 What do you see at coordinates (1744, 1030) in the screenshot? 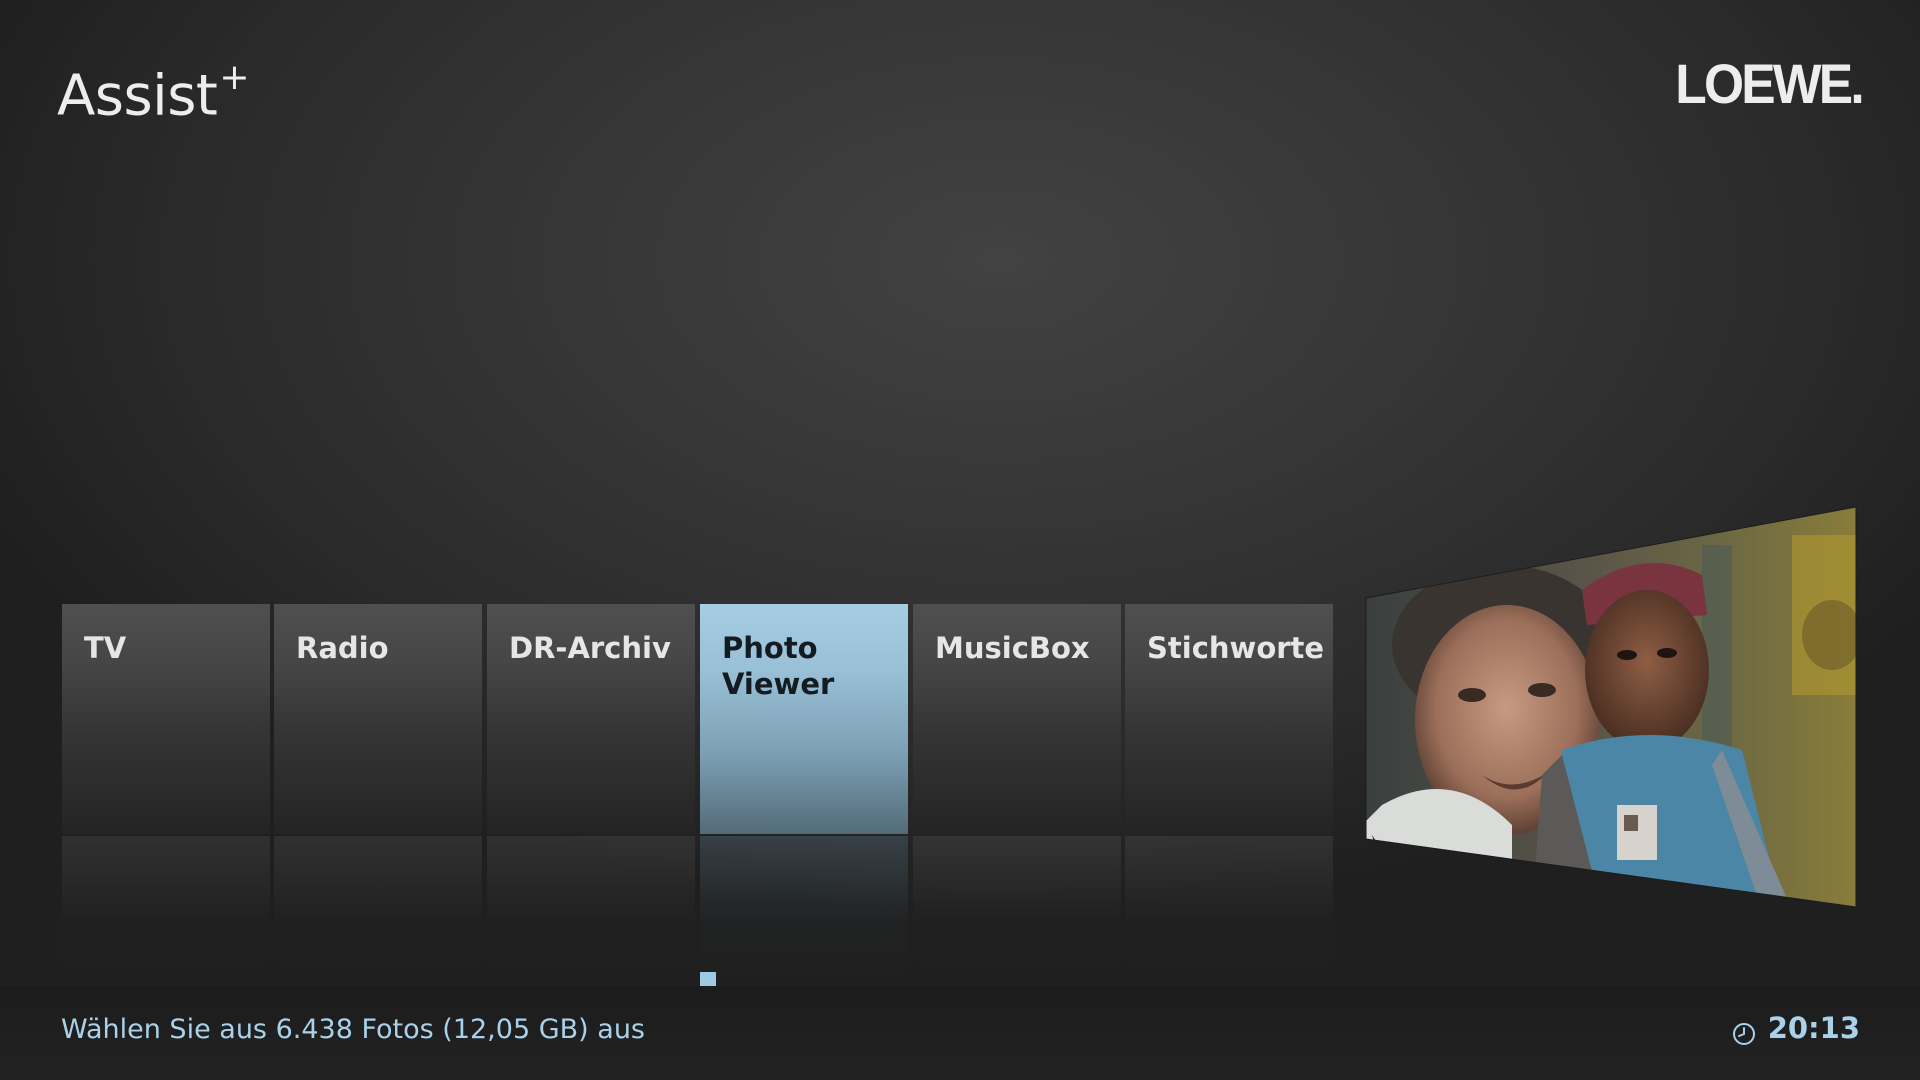
I see `clock-icon` at bounding box center [1744, 1030].